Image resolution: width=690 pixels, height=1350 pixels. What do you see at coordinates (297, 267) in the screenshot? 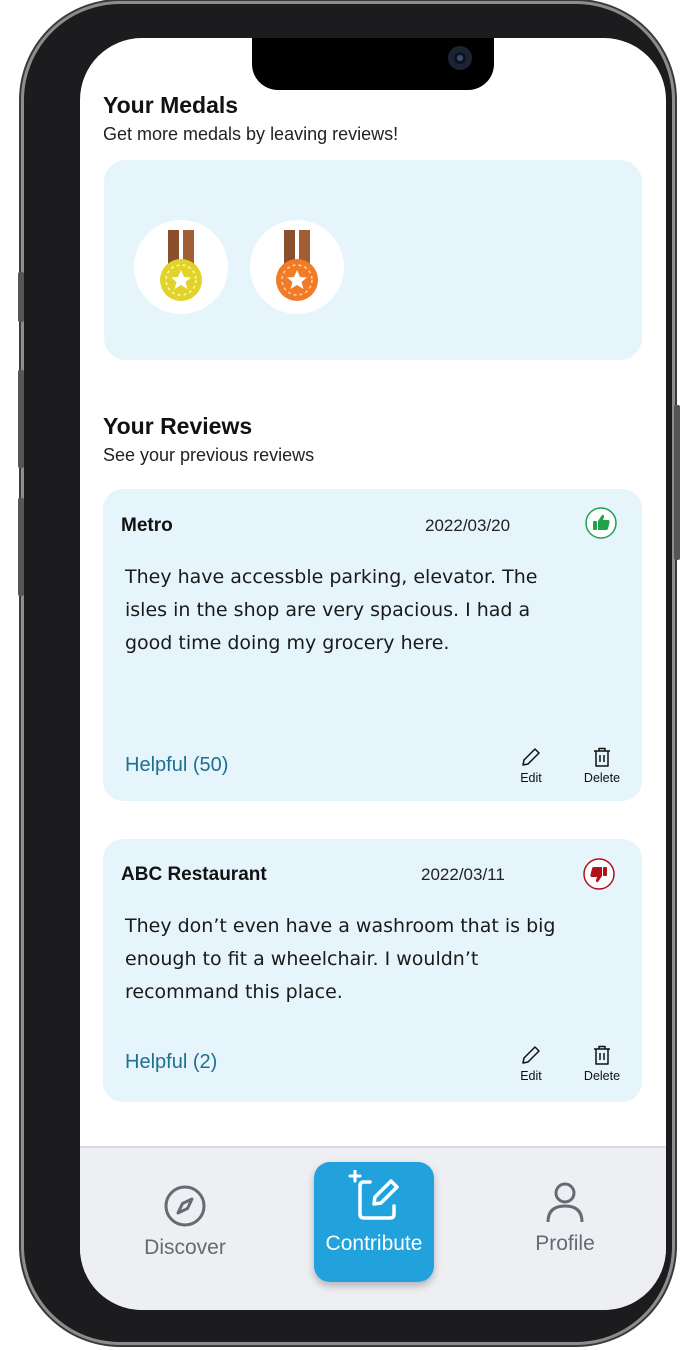
I see `bronze-medal-icon` at bounding box center [297, 267].